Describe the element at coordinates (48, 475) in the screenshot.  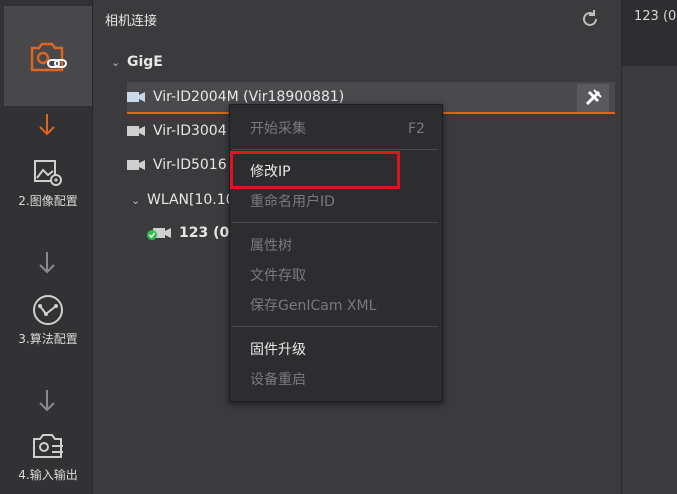
I see `step-label: 4.输入输出` at that location.